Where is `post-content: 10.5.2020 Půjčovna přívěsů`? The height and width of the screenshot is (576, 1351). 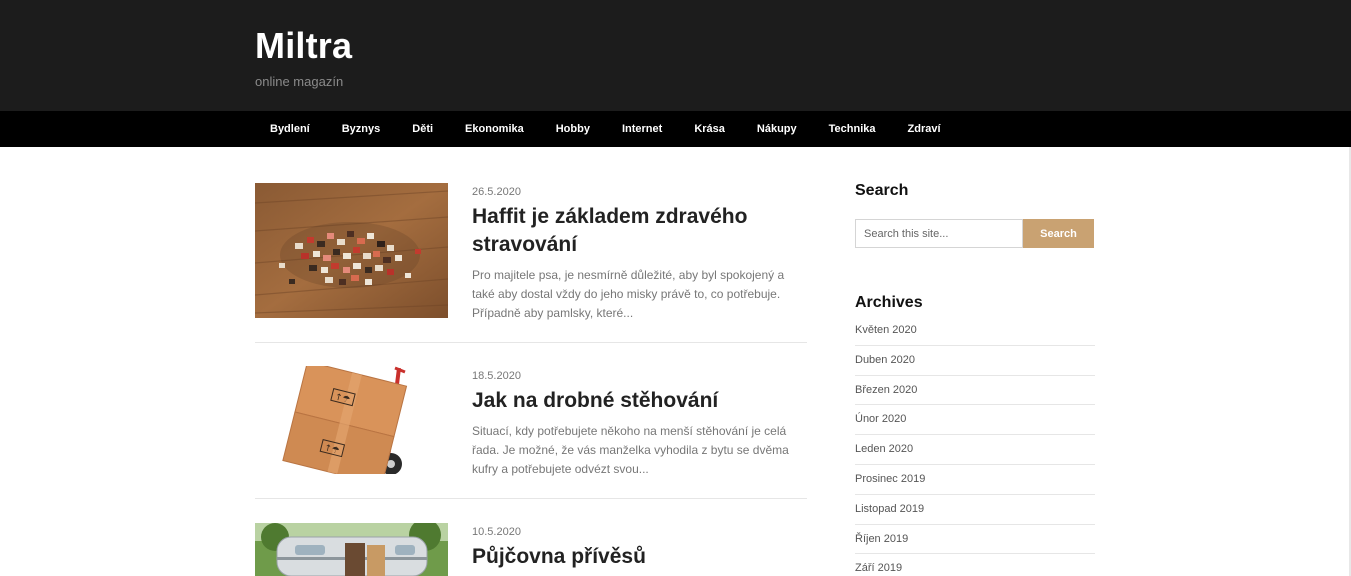
post-content: 10.5.2020 Půjčovna přívěsů is located at coordinates (639, 548).